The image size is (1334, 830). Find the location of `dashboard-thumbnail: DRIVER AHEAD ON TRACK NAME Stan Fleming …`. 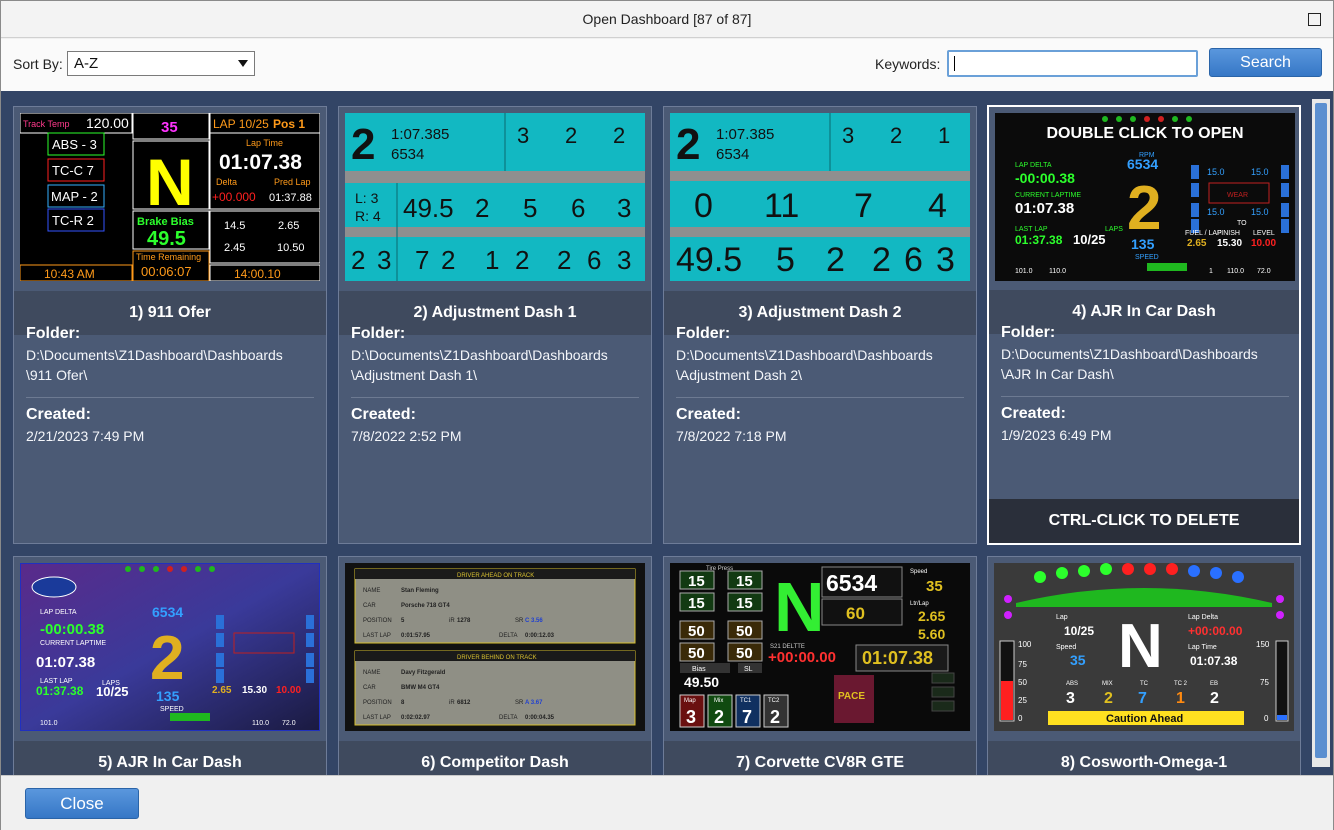

dashboard-thumbnail: DRIVER AHEAD ON TRACK NAME Stan Fleming … is located at coordinates (495, 647).